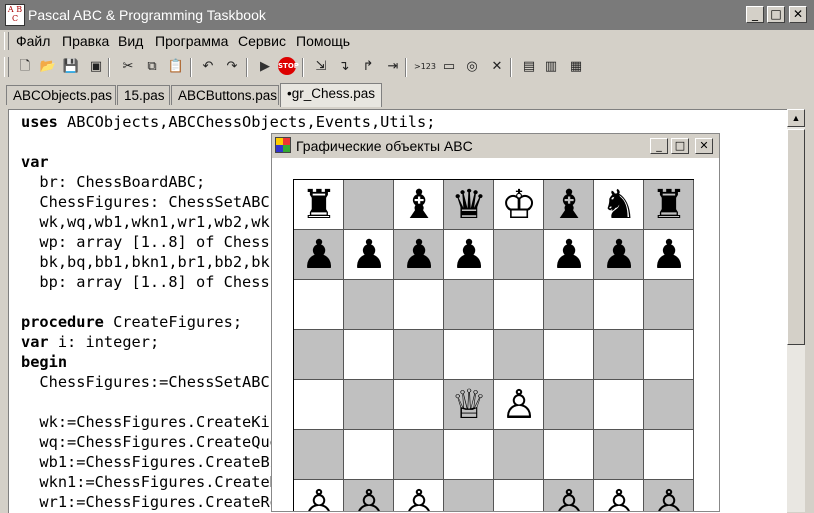 This screenshot has width=814, height=513. What do you see at coordinates (321, 67) in the screenshot?
I see `step-into-icon: ⇲` at bounding box center [321, 67].